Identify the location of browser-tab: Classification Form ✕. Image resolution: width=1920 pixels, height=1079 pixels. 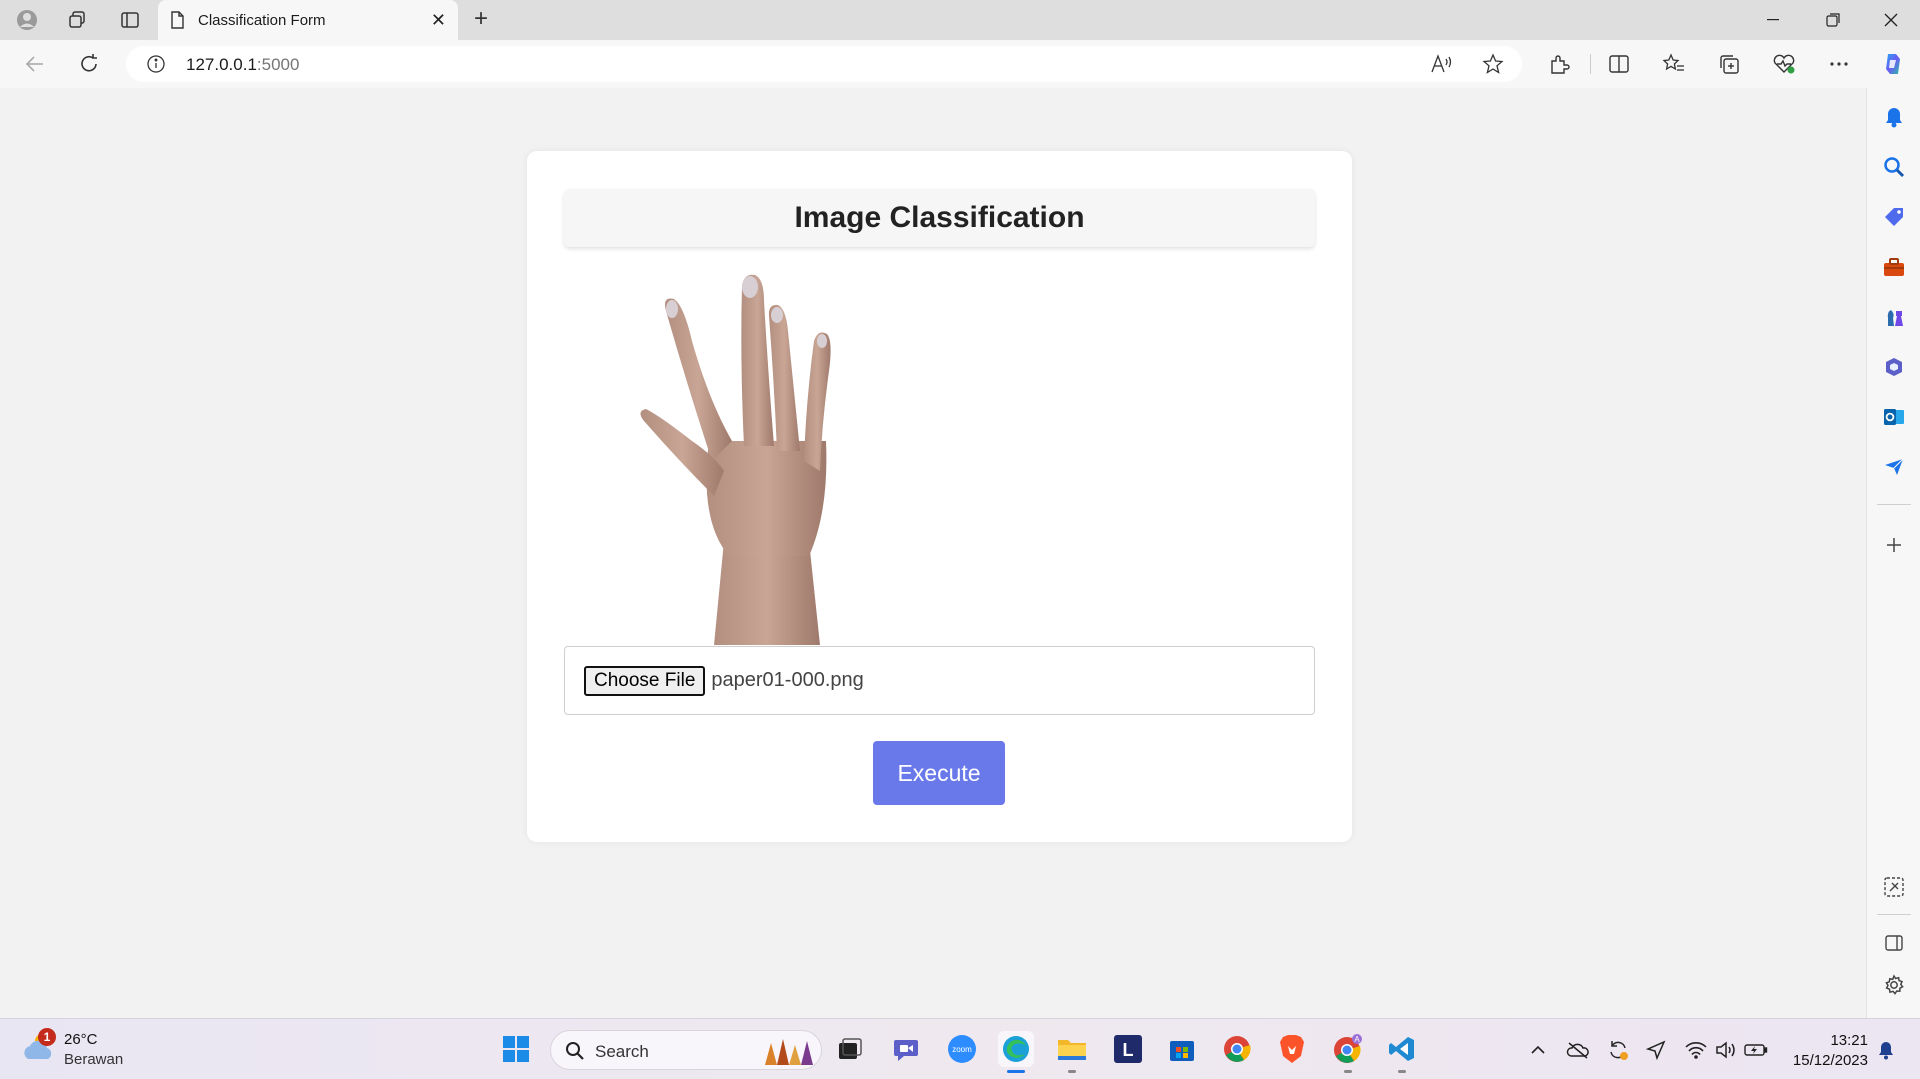
(308, 20).